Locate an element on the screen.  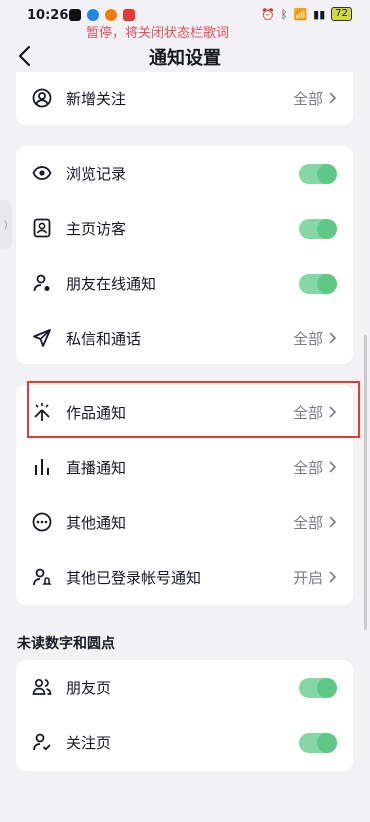
page-title: 通知设置 is located at coordinates (185, 58).